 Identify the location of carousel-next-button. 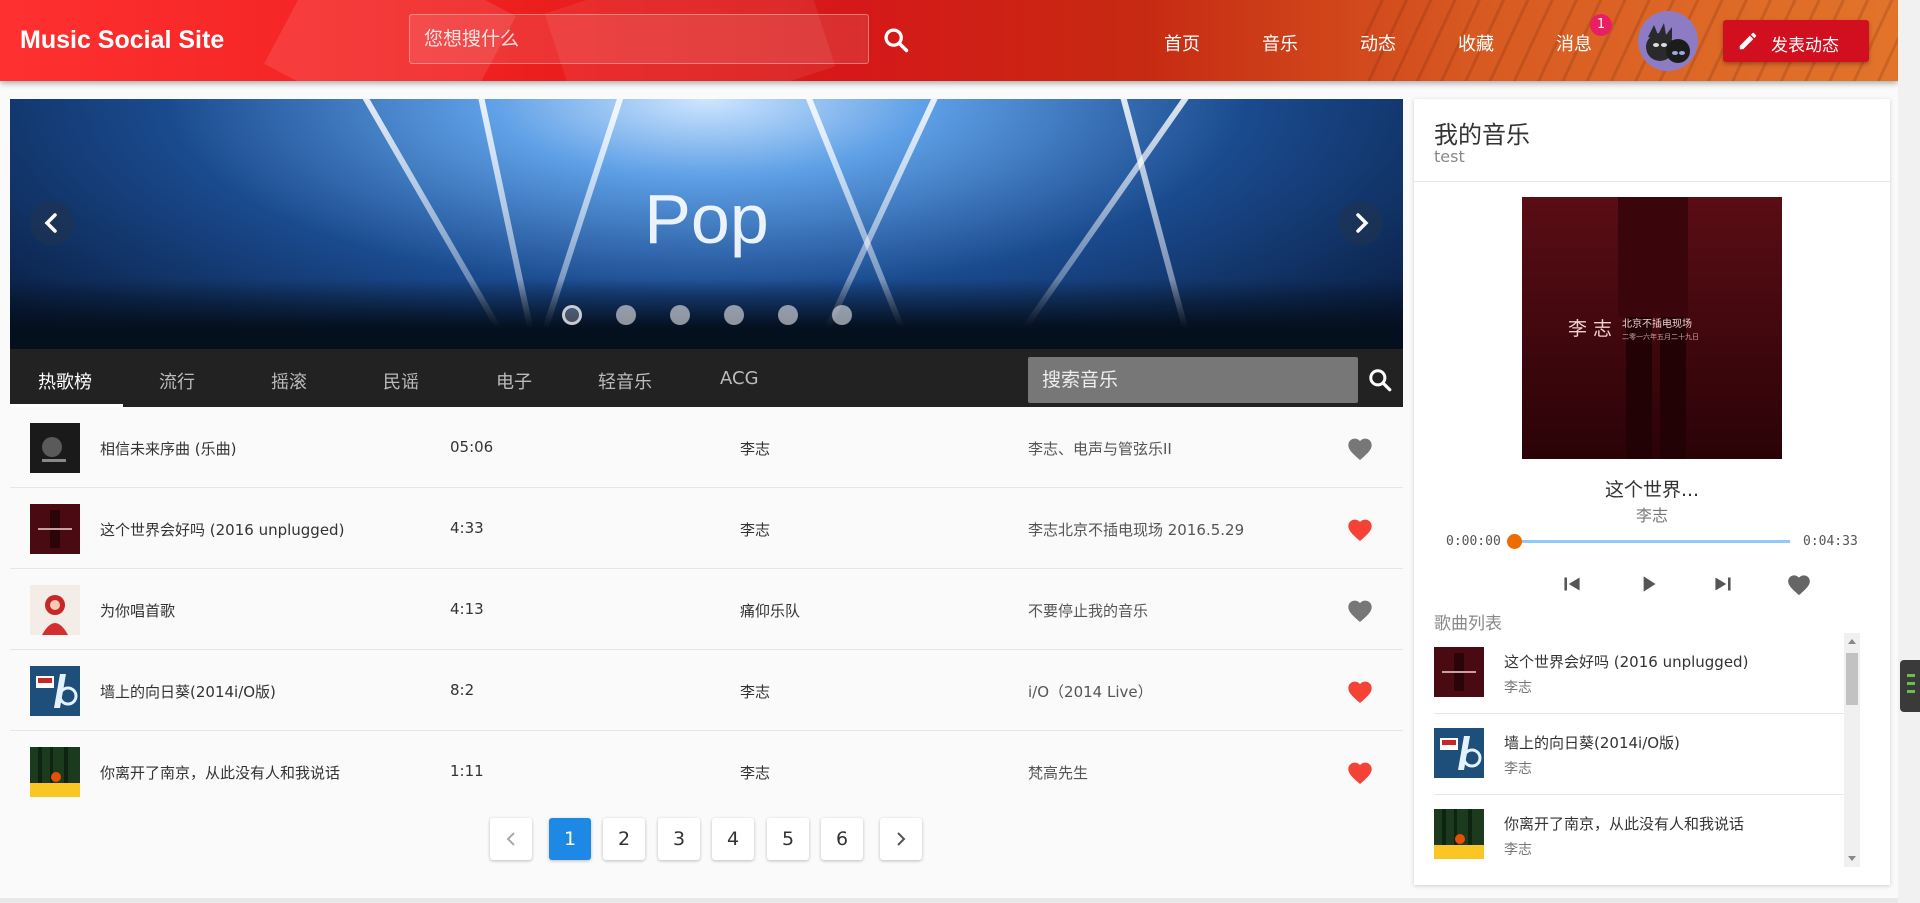
(1361, 223).